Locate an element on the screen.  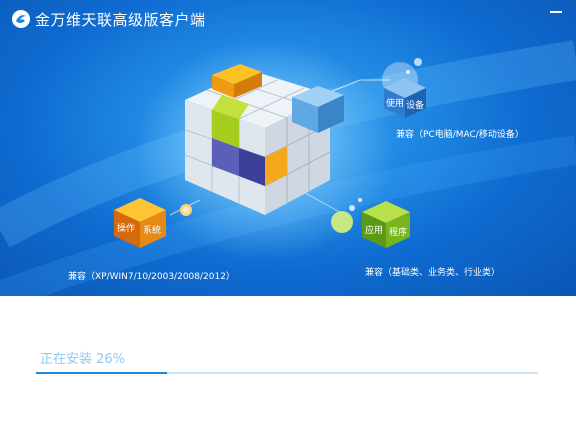
application-cube-label-prog: 程序 is located at coordinates (398, 232).